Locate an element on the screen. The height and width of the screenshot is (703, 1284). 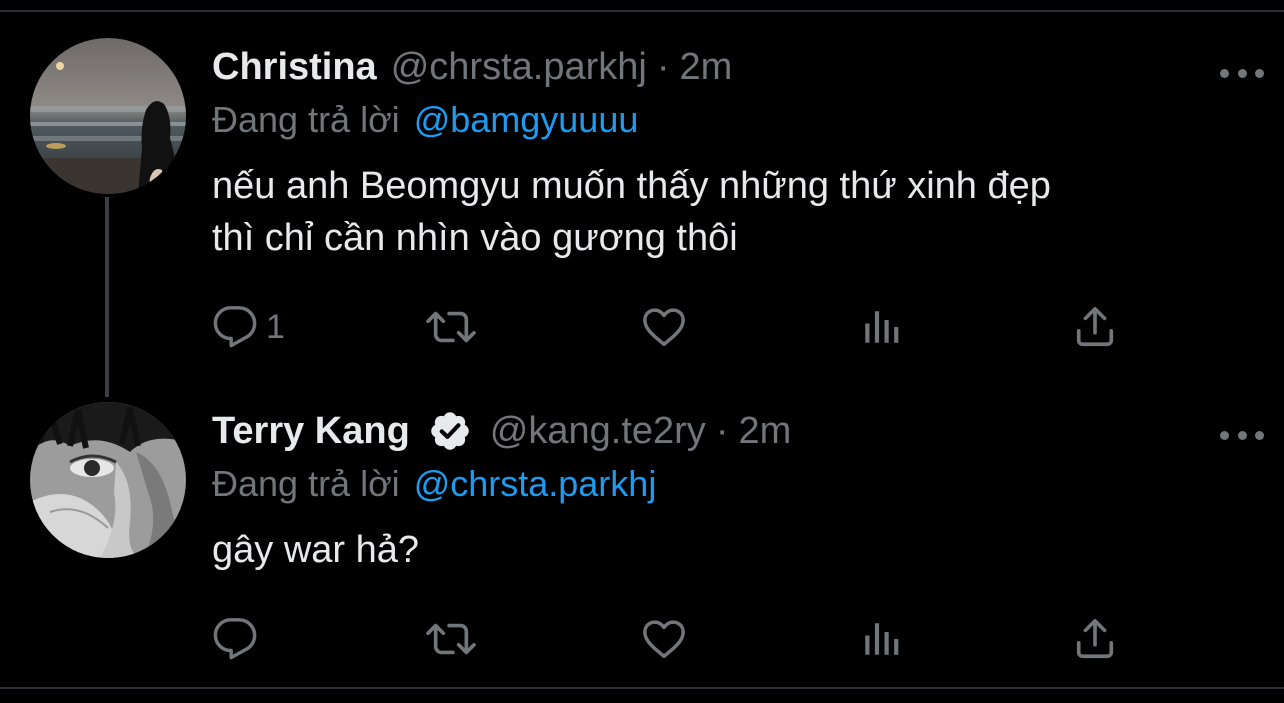
tweet-header: Christina @chrsta.parkhj · 2m is located at coordinates (728, 67).